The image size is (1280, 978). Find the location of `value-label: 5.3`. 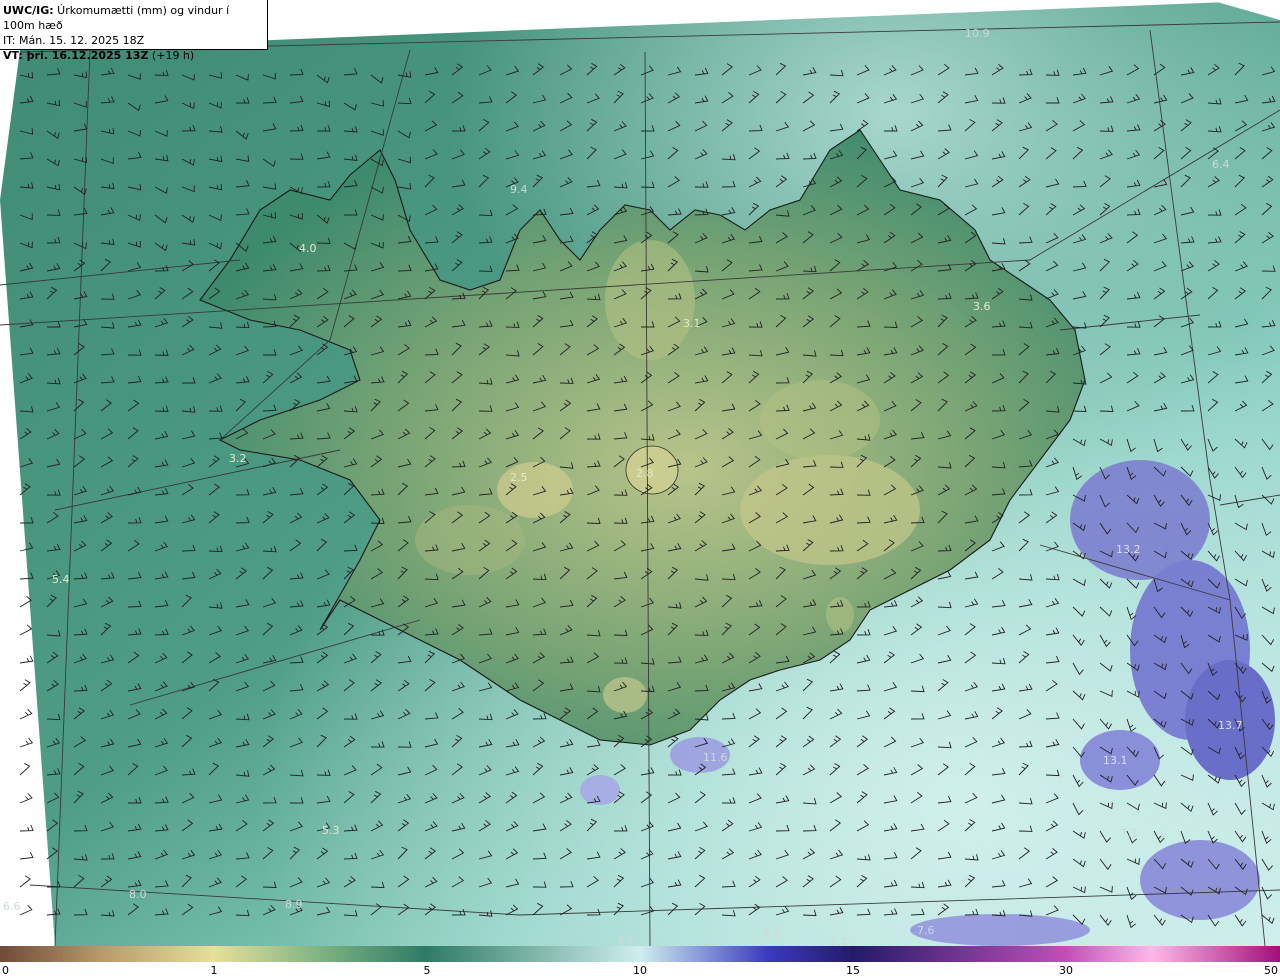

value-label: 5.3 is located at coordinates (331, 830).